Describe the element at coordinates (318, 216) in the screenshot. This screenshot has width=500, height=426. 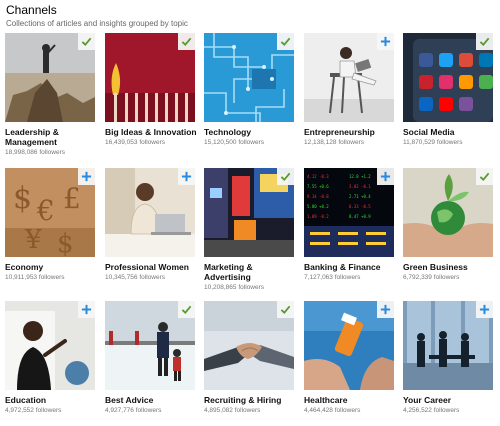
I see `svg-text: 1.09 -0.2` at that location.